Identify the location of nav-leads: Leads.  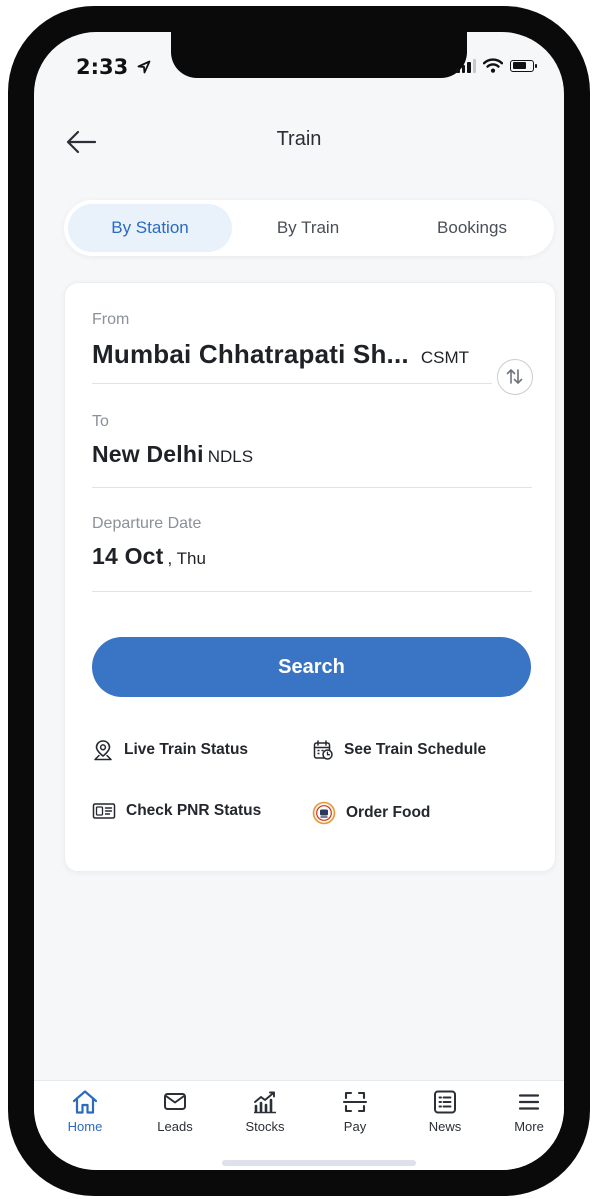
(175, 1111).